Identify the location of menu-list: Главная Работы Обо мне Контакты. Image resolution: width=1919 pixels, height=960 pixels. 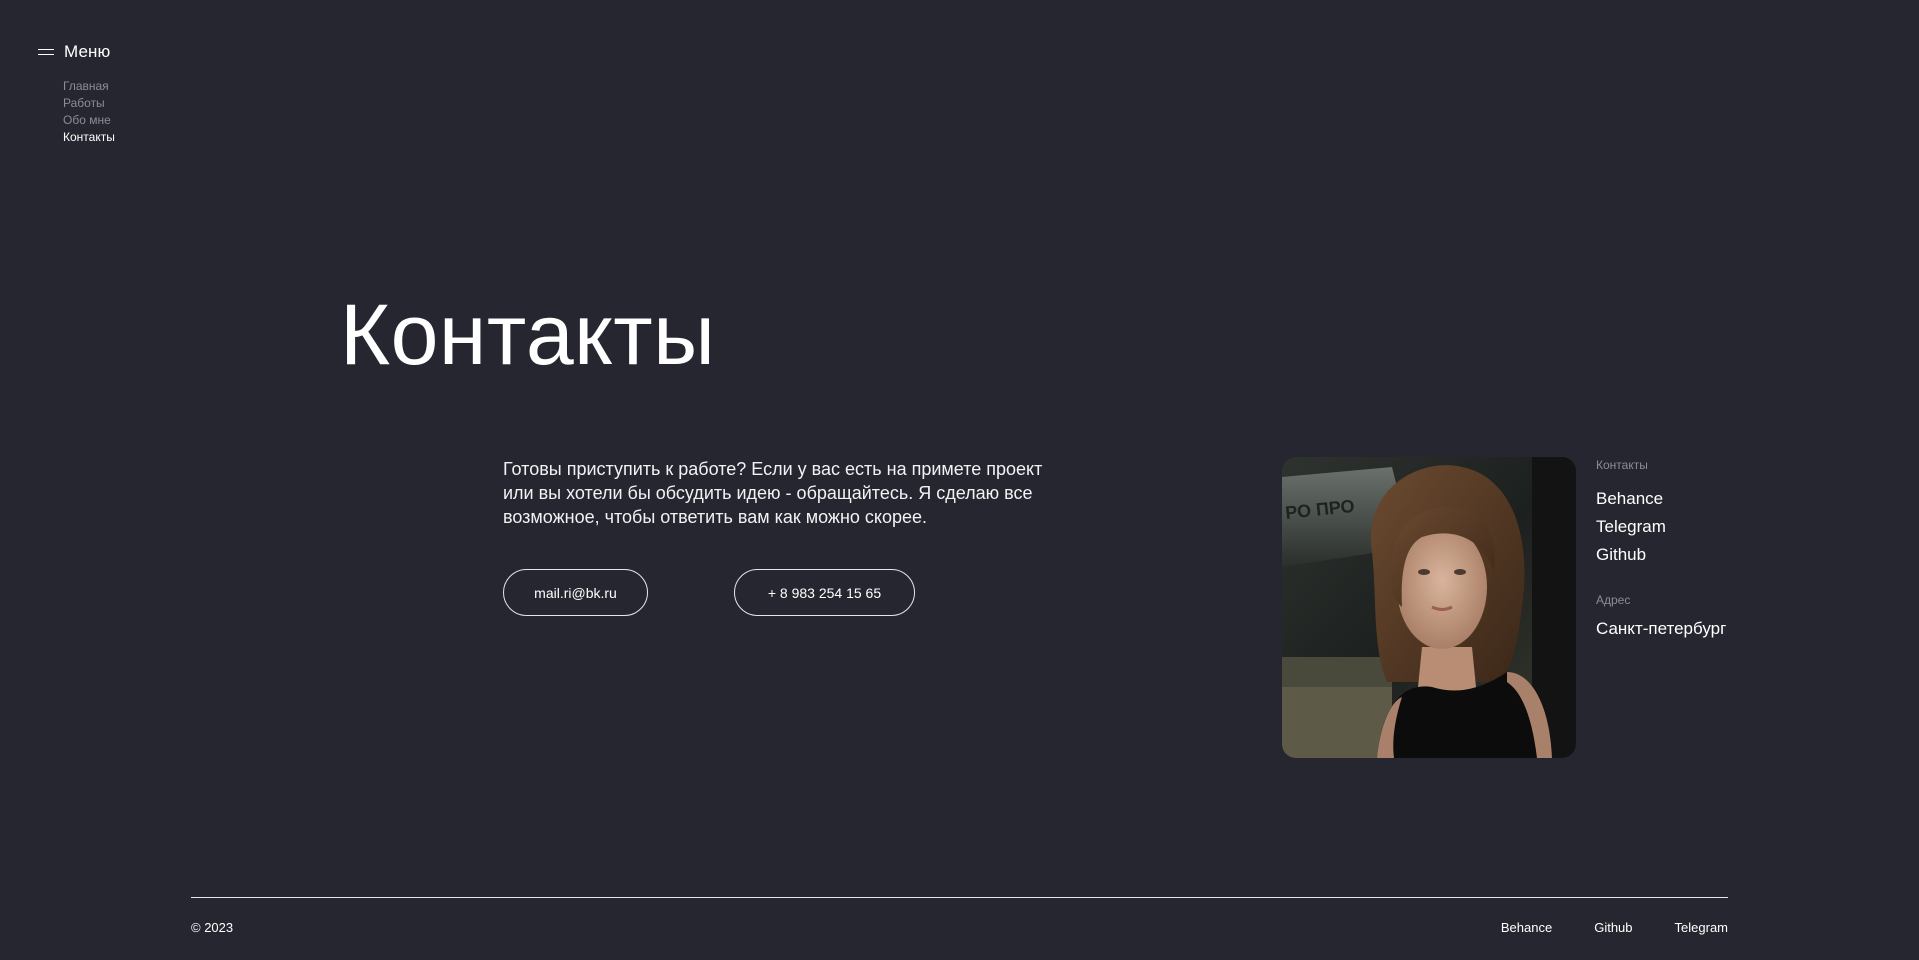
(89, 112).